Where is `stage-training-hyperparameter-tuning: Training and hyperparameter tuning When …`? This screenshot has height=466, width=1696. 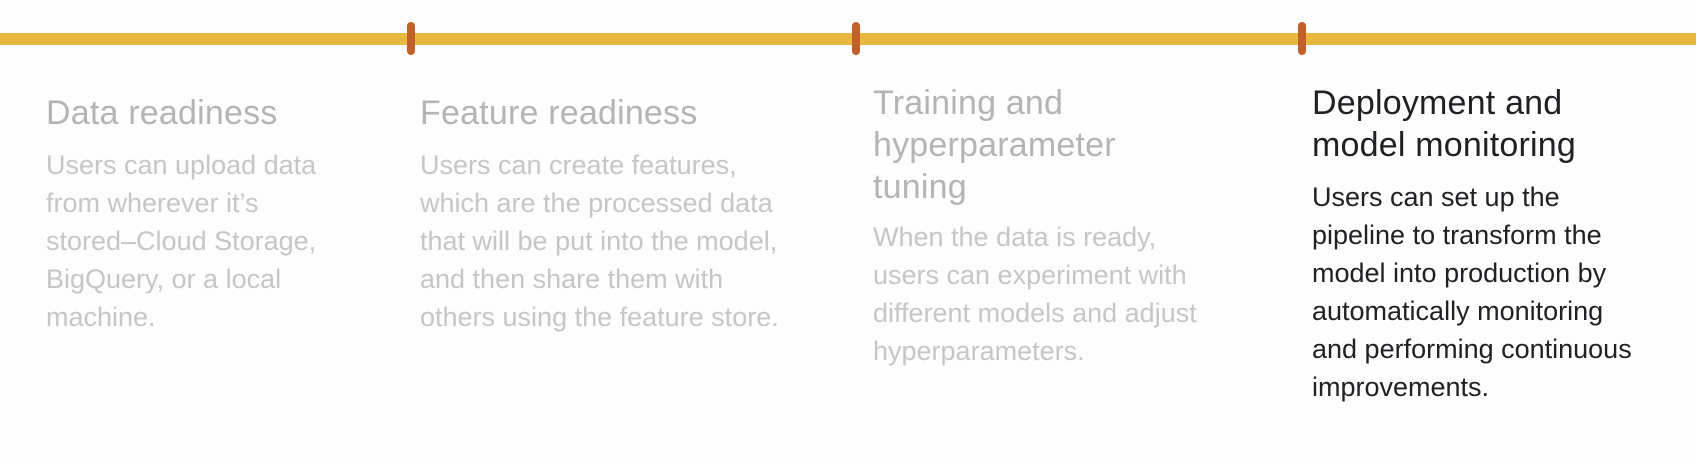 stage-training-hyperparameter-tuning: Training and hyperparameter tuning When … is located at coordinates (1073, 226).